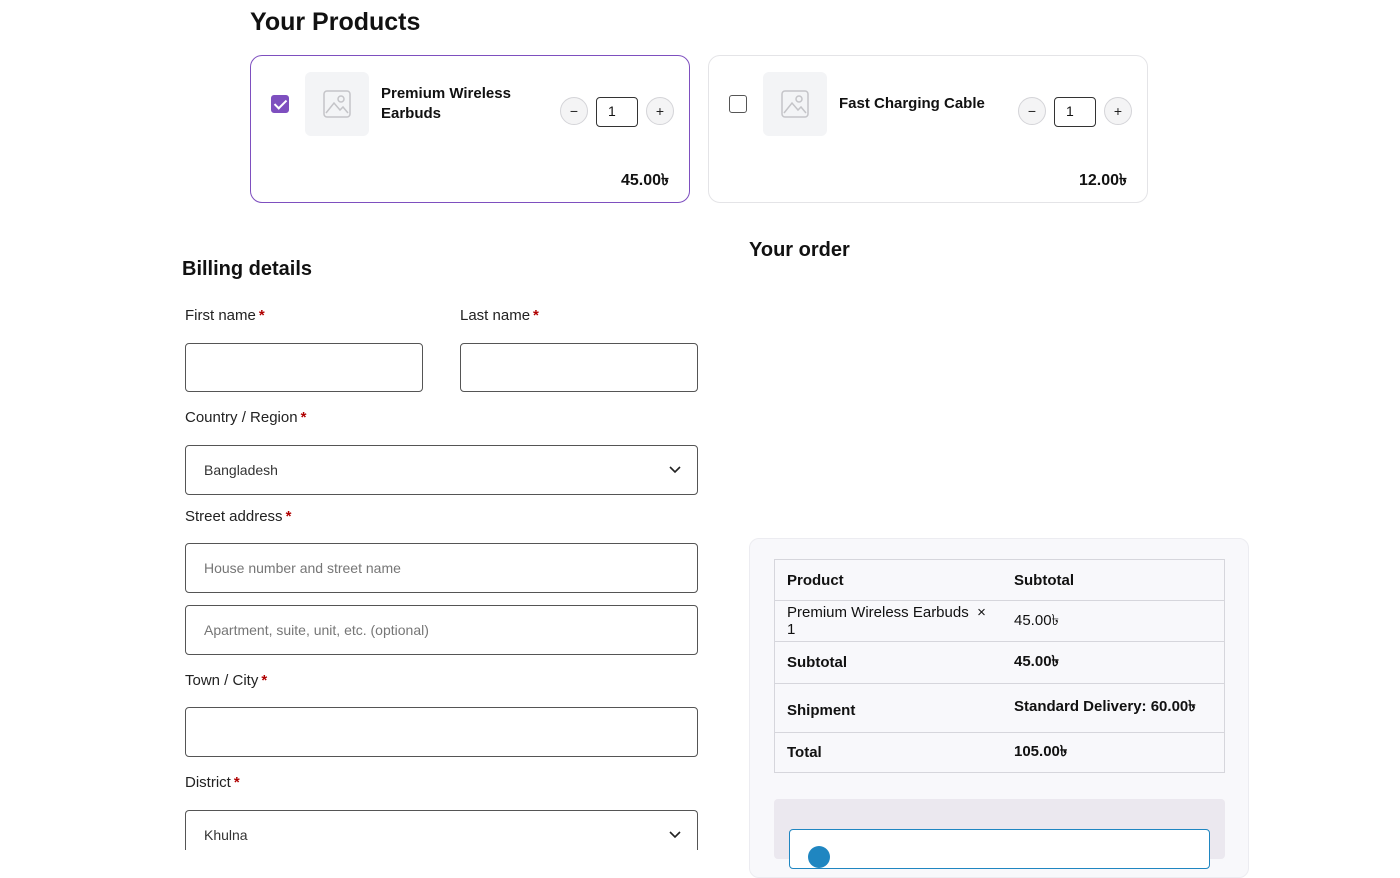  I want to click on subtotal-label: Subtotal, so click(888, 662).